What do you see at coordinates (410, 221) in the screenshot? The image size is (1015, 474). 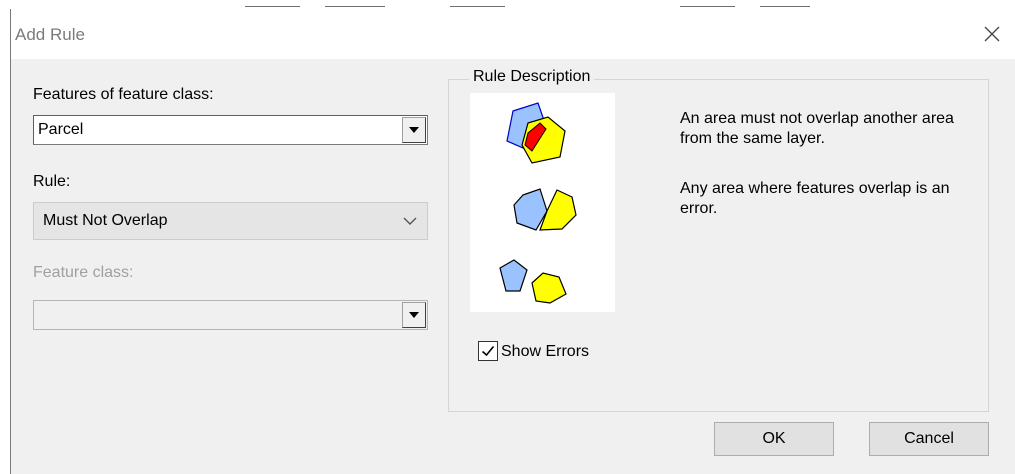 I see `chevron-down-icon` at bounding box center [410, 221].